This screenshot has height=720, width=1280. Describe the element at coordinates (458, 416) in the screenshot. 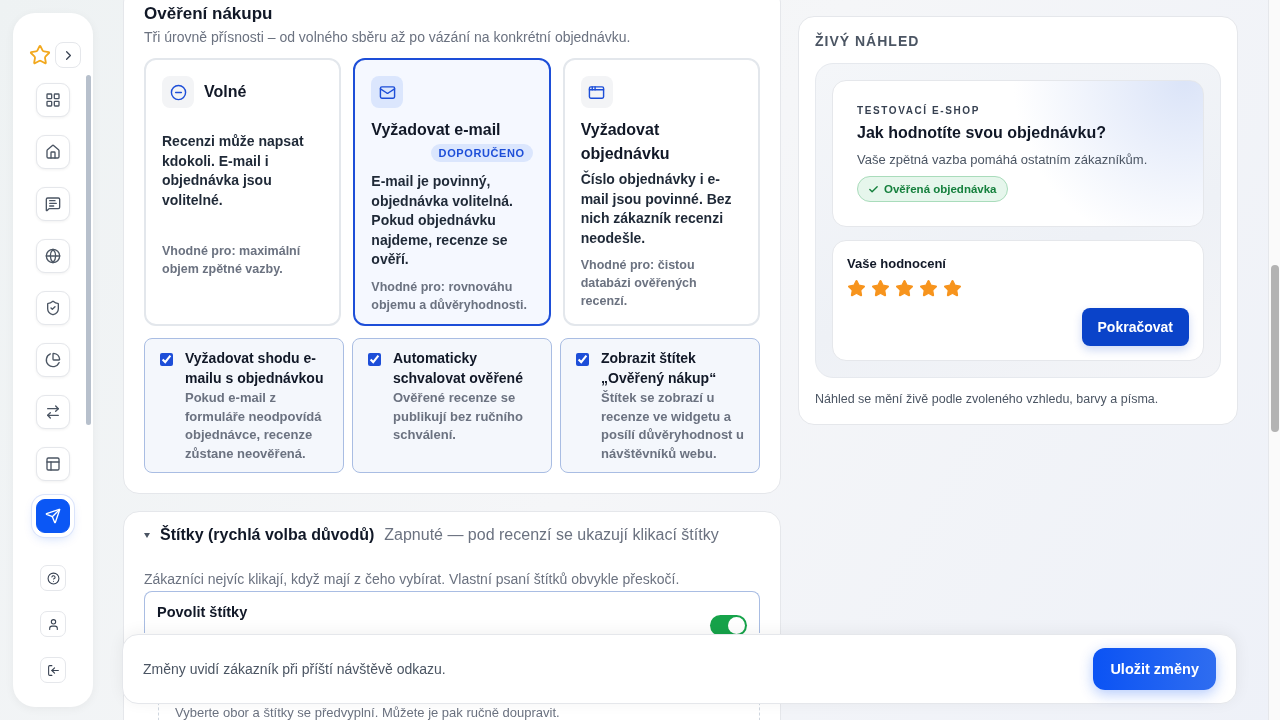

I see `option-description: Ověřené recenze se publikují bez ručního schválení.` at that location.